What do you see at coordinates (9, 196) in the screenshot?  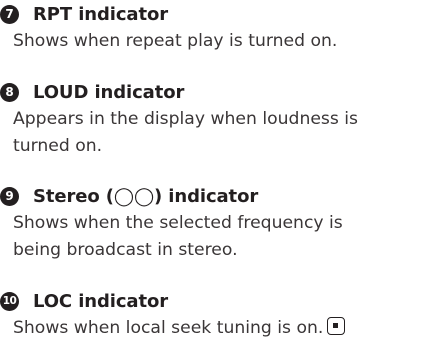 I see `number-badge: 9` at bounding box center [9, 196].